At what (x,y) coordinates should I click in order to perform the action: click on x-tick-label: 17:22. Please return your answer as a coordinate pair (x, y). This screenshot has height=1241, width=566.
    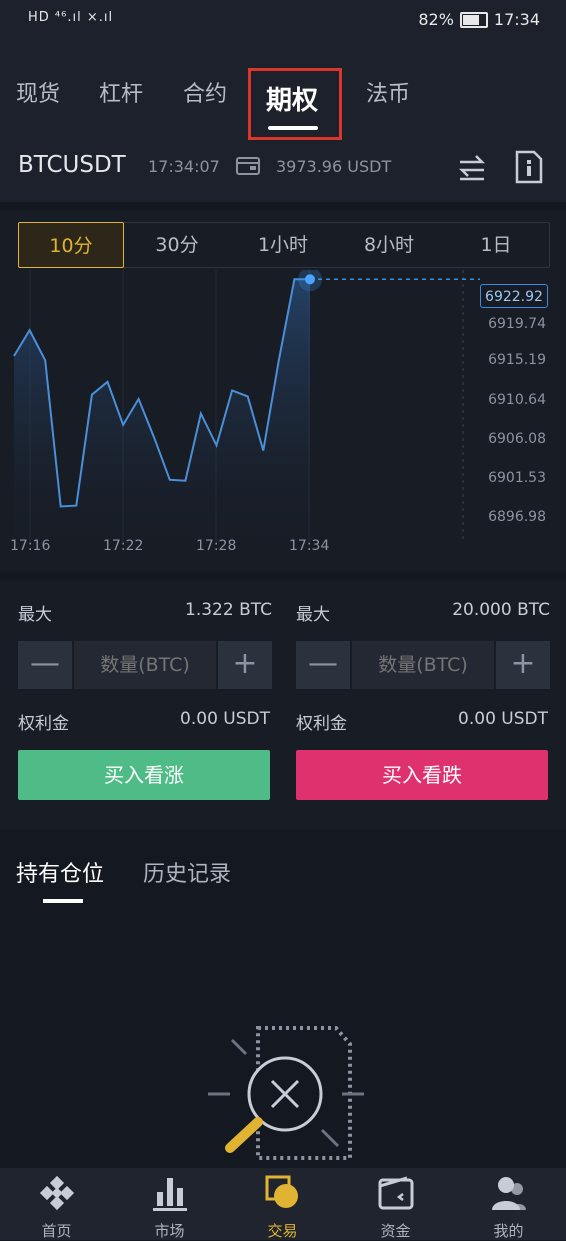
    Looking at the image, I should click on (123, 546).